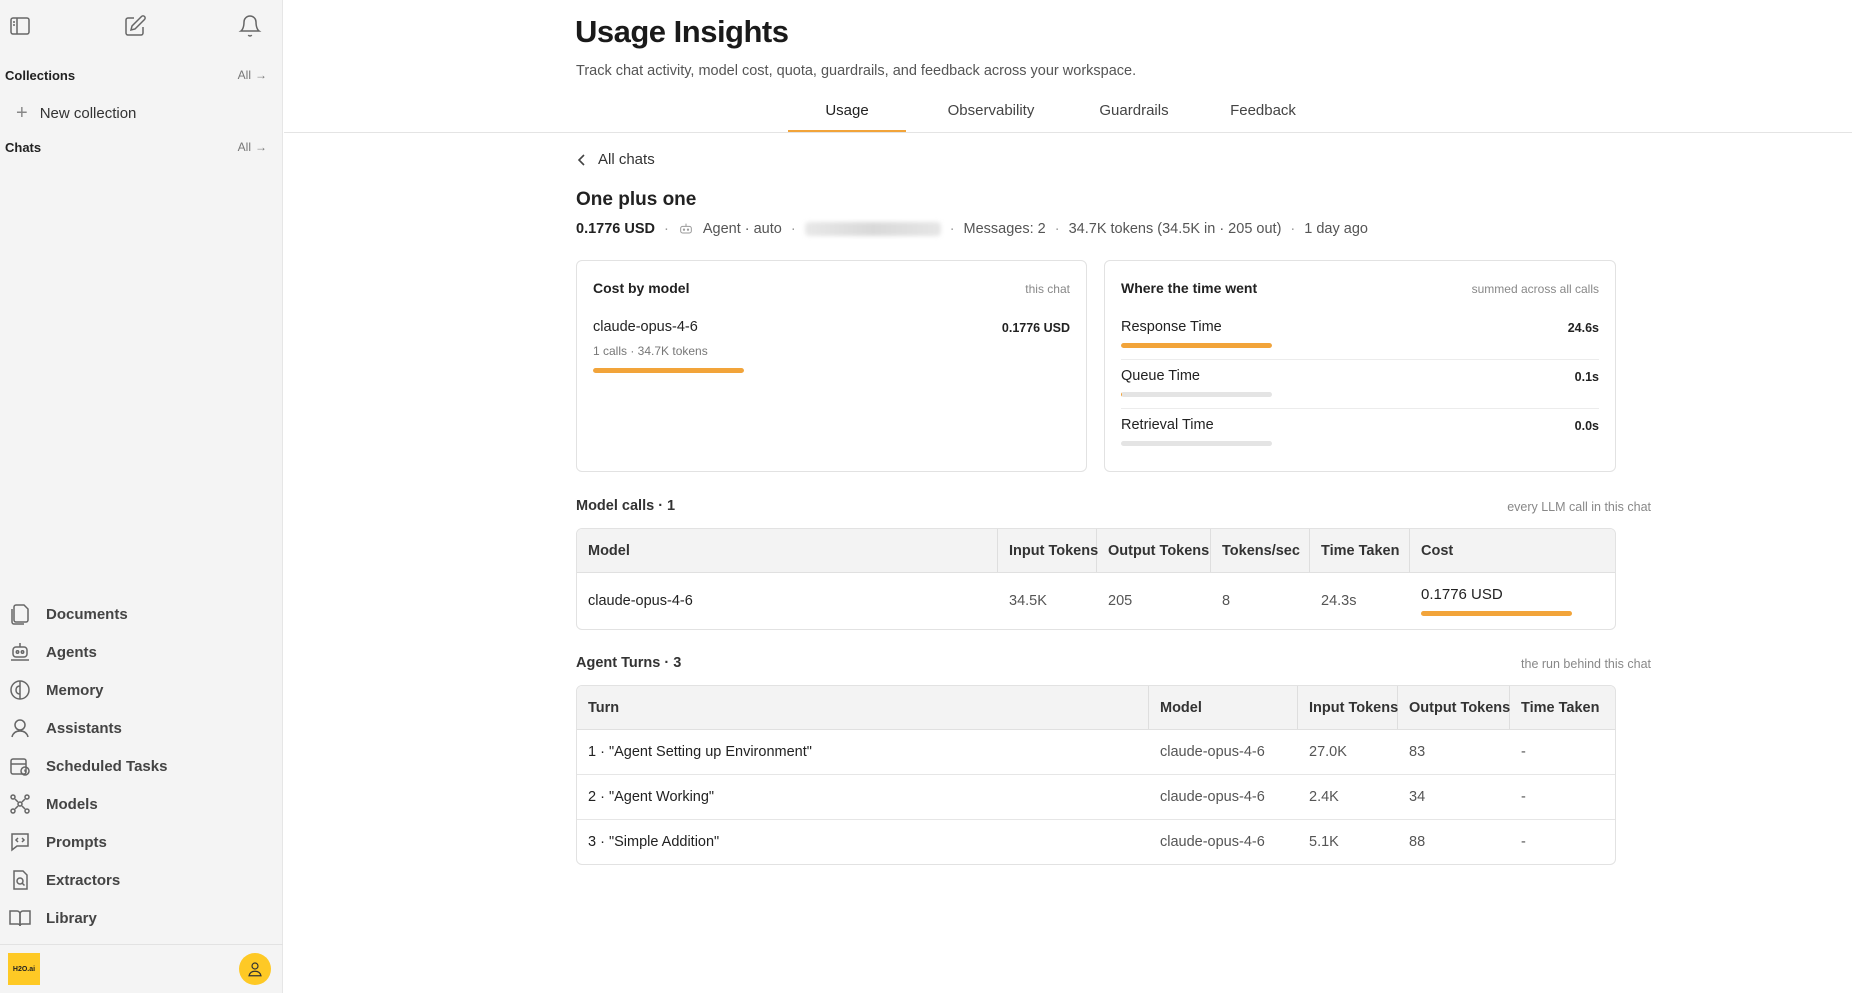  I want to click on response-time-value: 24.6s, so click(1583, 328).